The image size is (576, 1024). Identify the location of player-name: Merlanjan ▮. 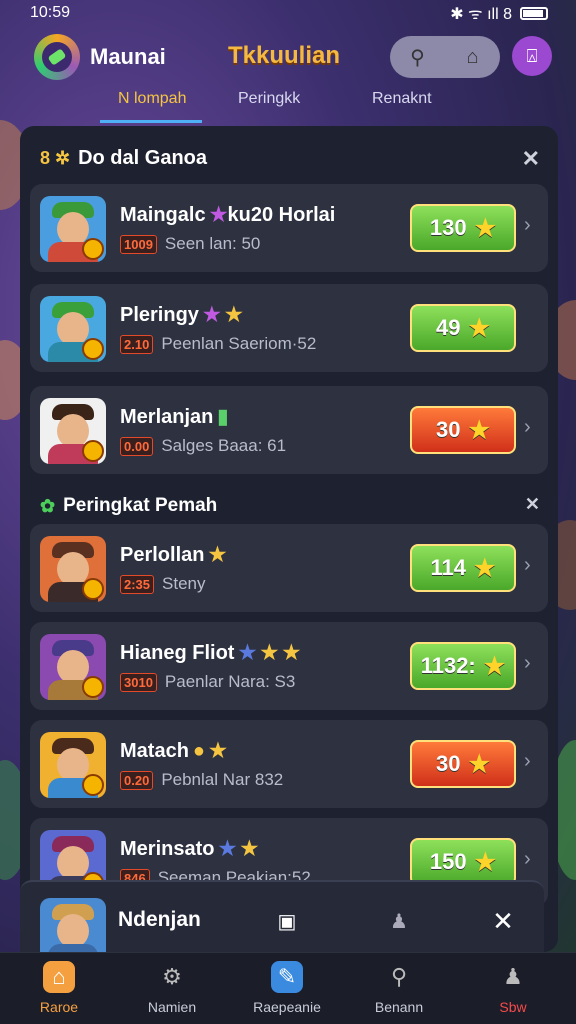
(174, 417).